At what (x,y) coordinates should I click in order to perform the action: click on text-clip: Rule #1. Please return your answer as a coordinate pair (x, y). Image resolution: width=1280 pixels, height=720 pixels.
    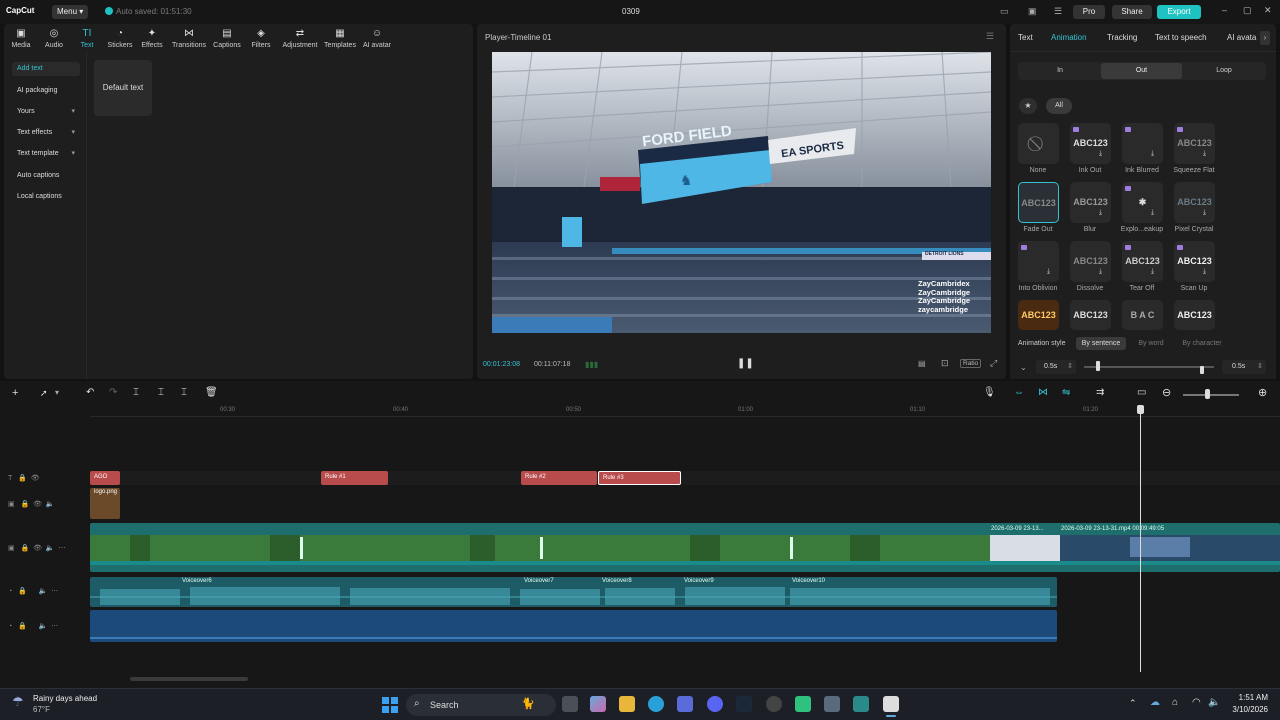
    Looking at the image, I should click on (354, 478).